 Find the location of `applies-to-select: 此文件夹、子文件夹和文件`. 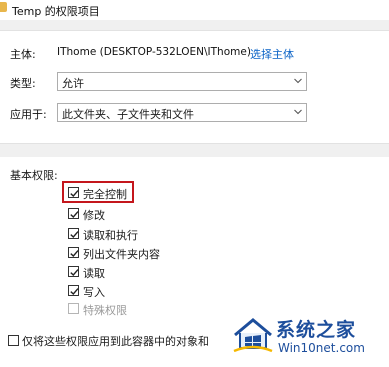

applies-to-select: 此文件夹、子文件夹和文件 is located at coordinates (182, 112).